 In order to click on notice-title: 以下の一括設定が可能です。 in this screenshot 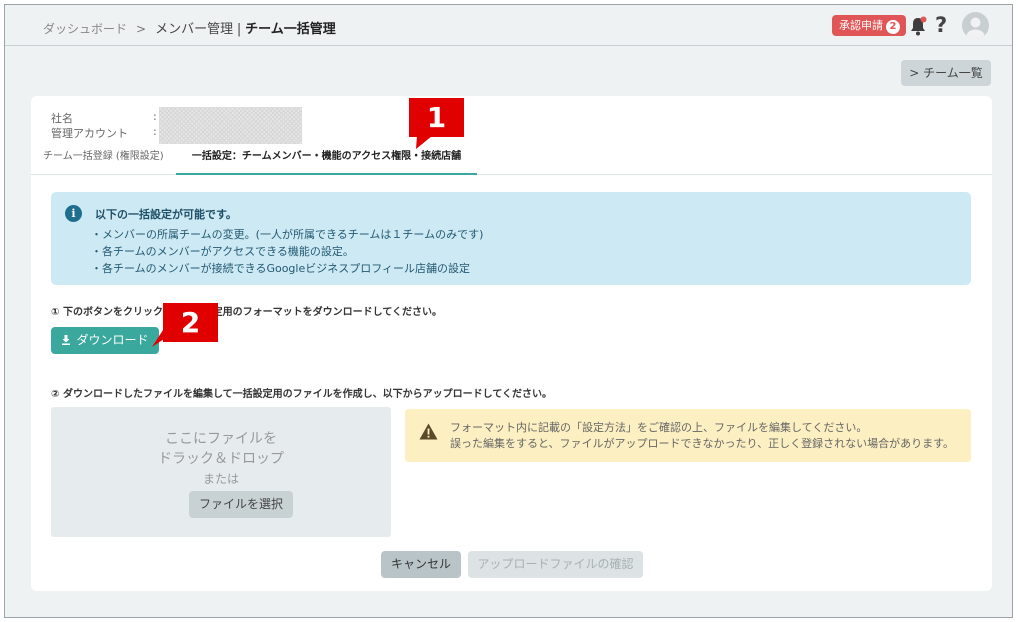, I will do `click(166, 214)`.